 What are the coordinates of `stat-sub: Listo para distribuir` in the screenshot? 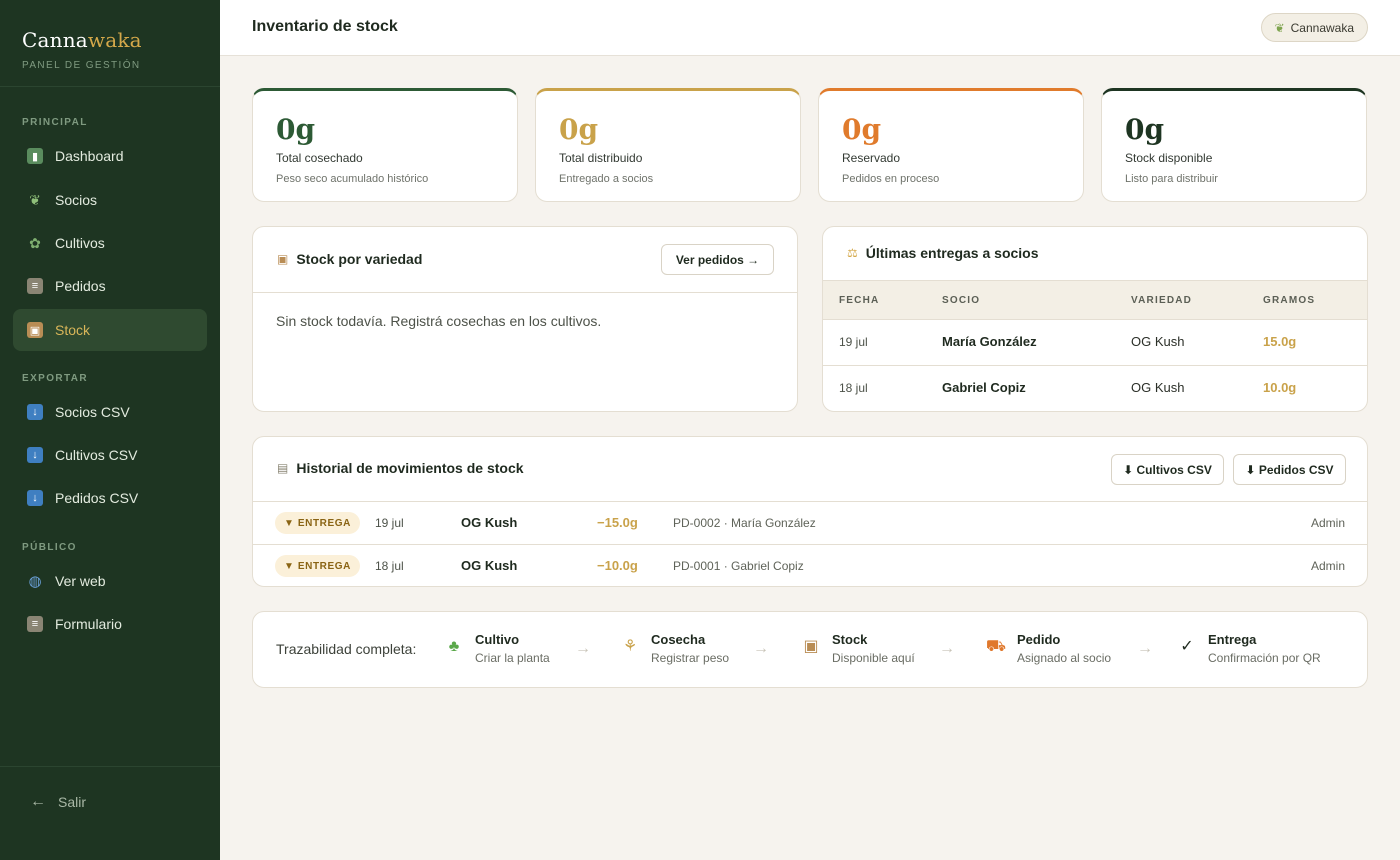 It's located at (1171, 179).